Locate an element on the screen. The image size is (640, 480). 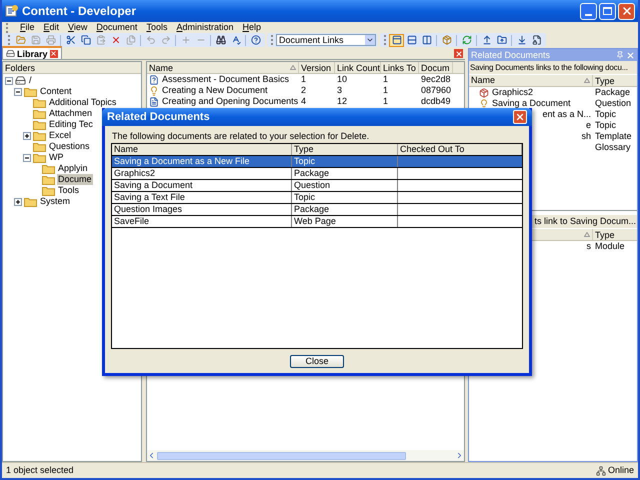
menu-item: View is located at coordinates (78, 27).